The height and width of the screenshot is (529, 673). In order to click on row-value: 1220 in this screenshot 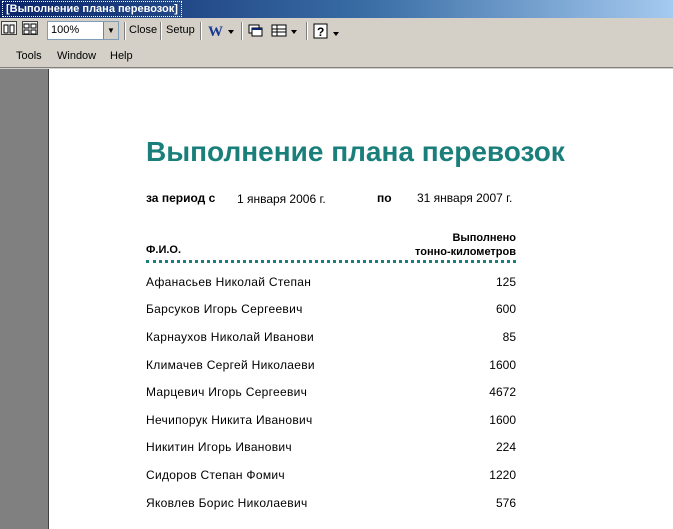, I will do `click(502, 475)`.